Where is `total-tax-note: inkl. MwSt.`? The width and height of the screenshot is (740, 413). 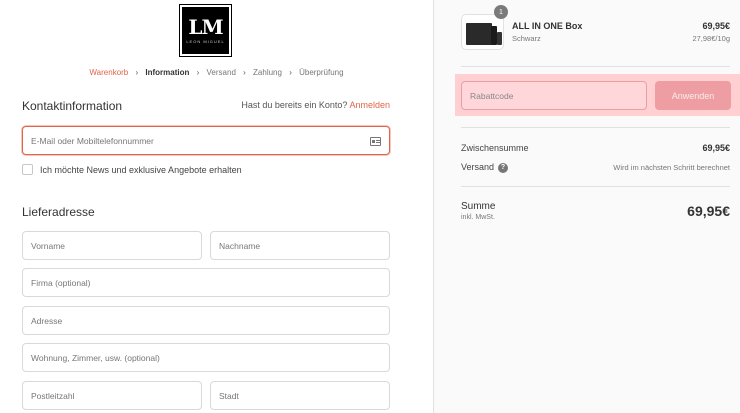 total-tax-note: inkl. MwSt. is located at coordinates (478, 217).